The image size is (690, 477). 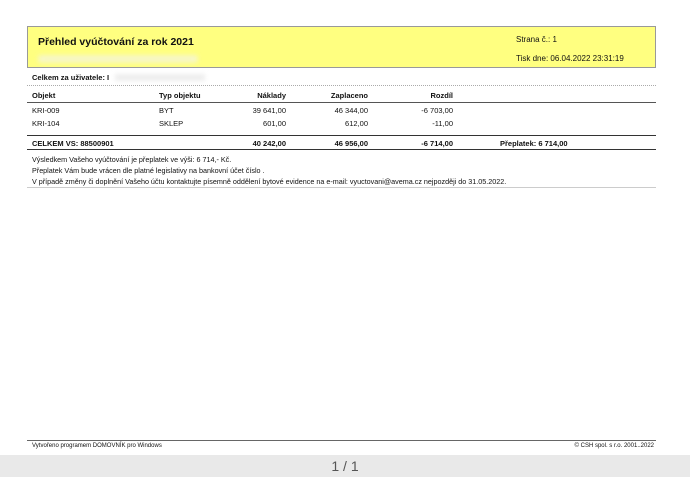 What do you see at coordinates (171, 123) in the screenshot?
I see `cell-typ: SKLEP` at bounding box center [171, 123].